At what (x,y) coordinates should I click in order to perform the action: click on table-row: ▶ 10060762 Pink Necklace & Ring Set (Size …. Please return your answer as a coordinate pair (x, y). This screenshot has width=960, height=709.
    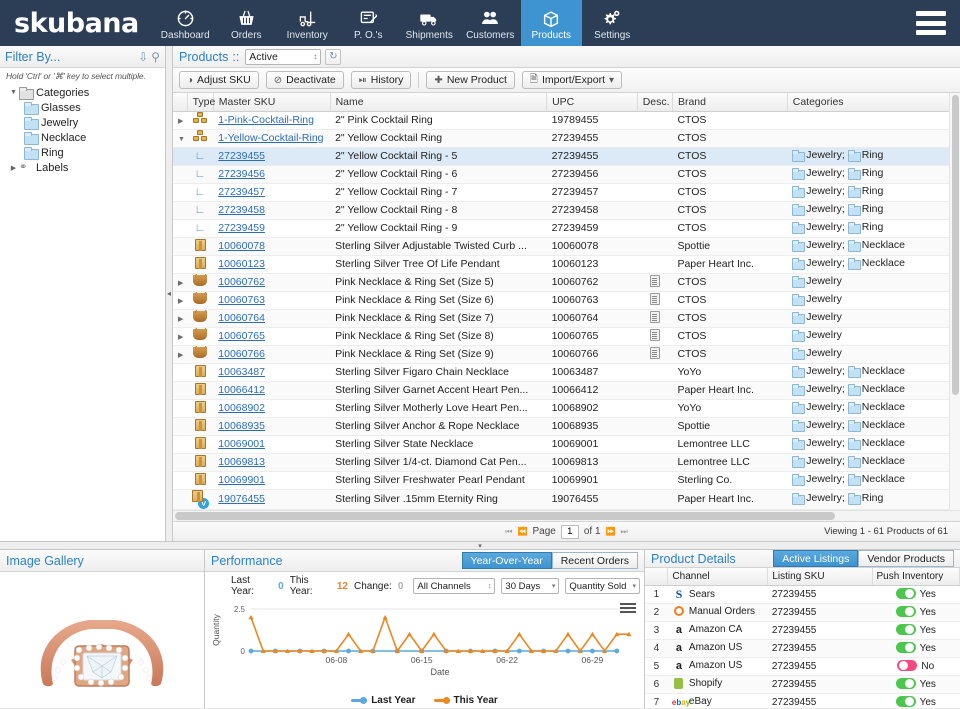
    Looking at the image, I should click on (566, 282).